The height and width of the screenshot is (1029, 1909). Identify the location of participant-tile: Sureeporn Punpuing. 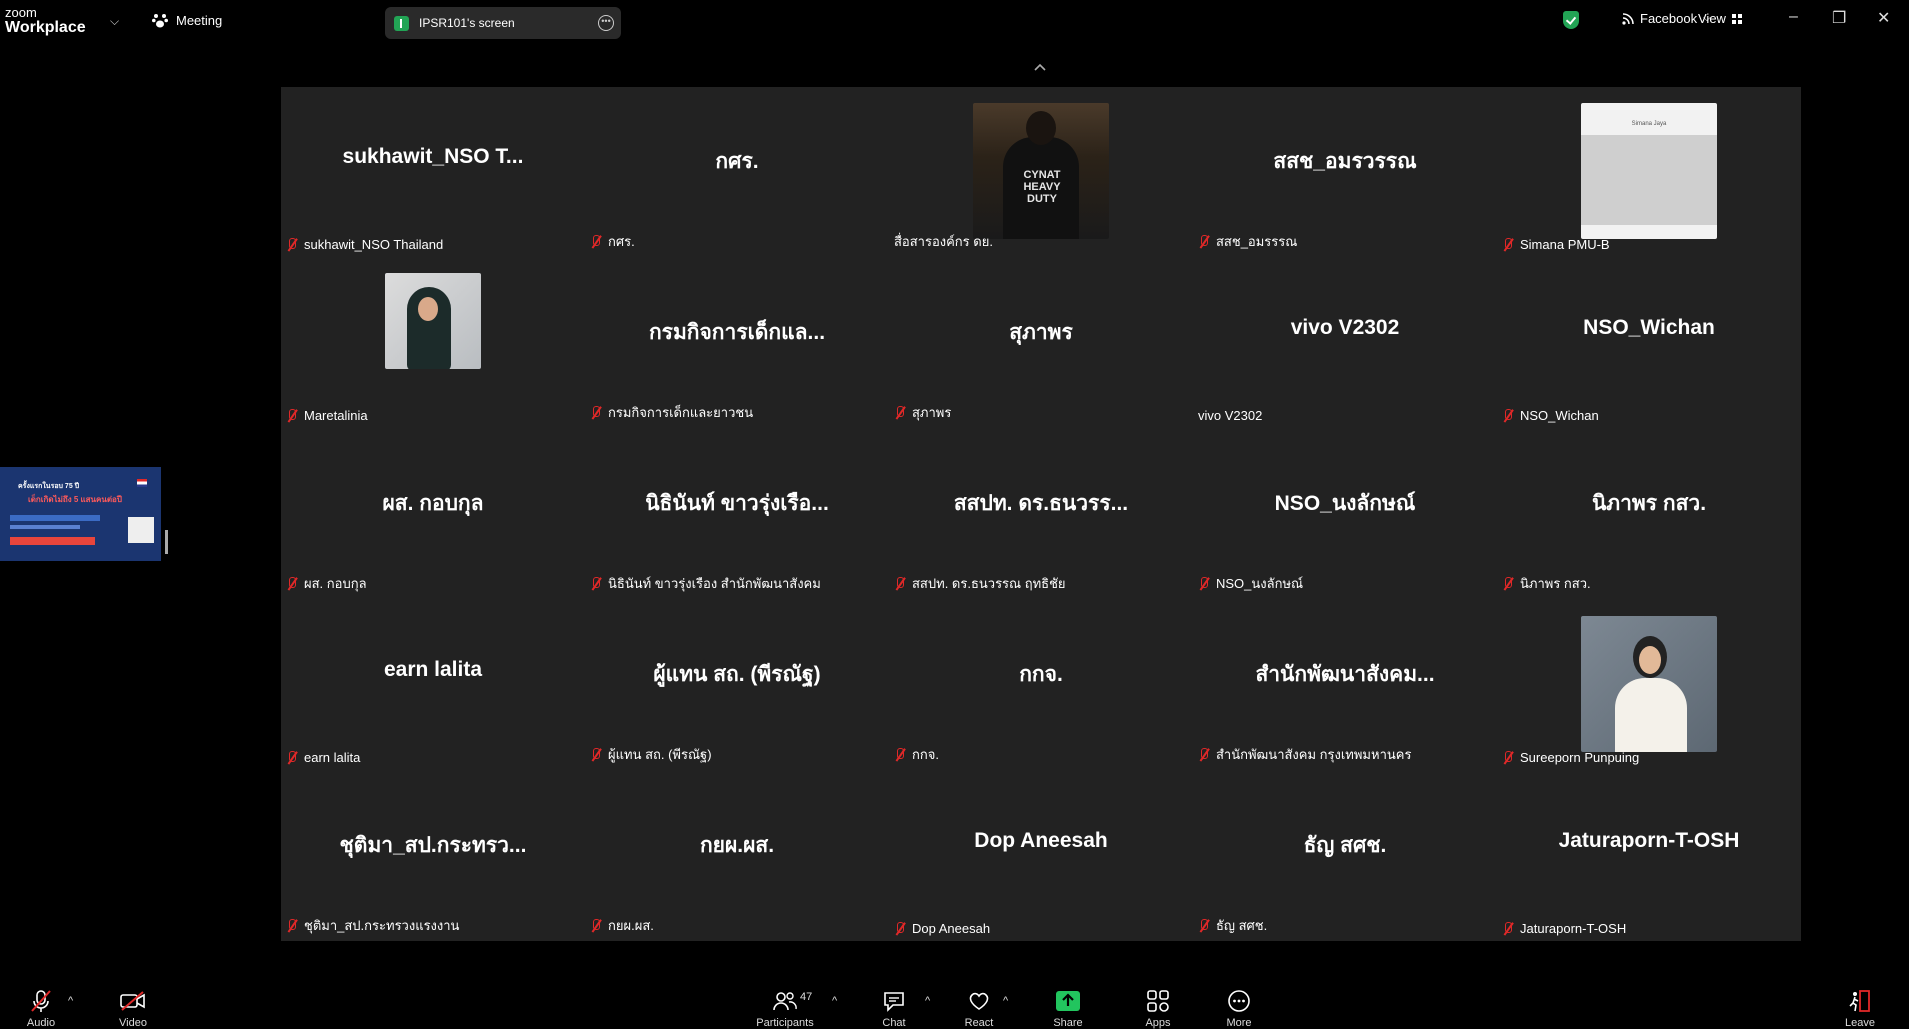
(1649, 685).